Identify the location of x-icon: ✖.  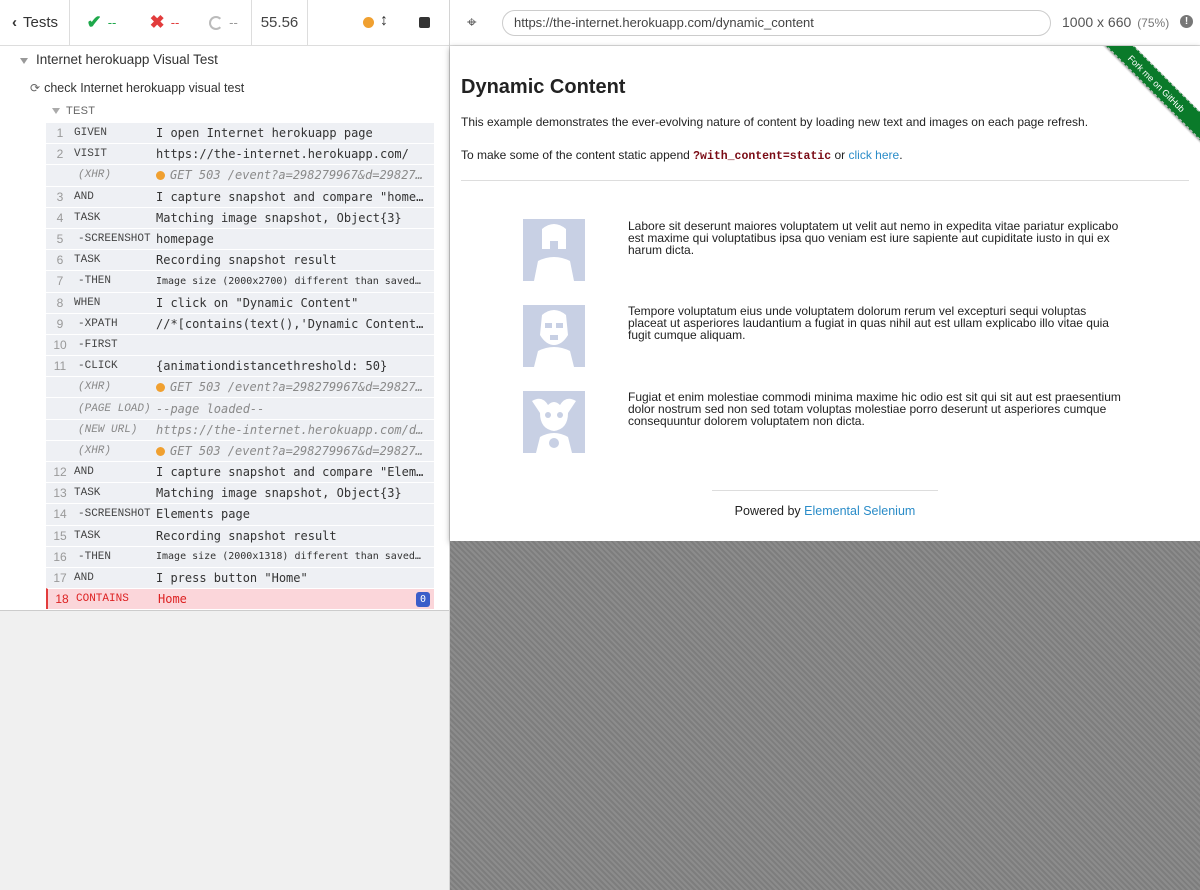
(157, 22).